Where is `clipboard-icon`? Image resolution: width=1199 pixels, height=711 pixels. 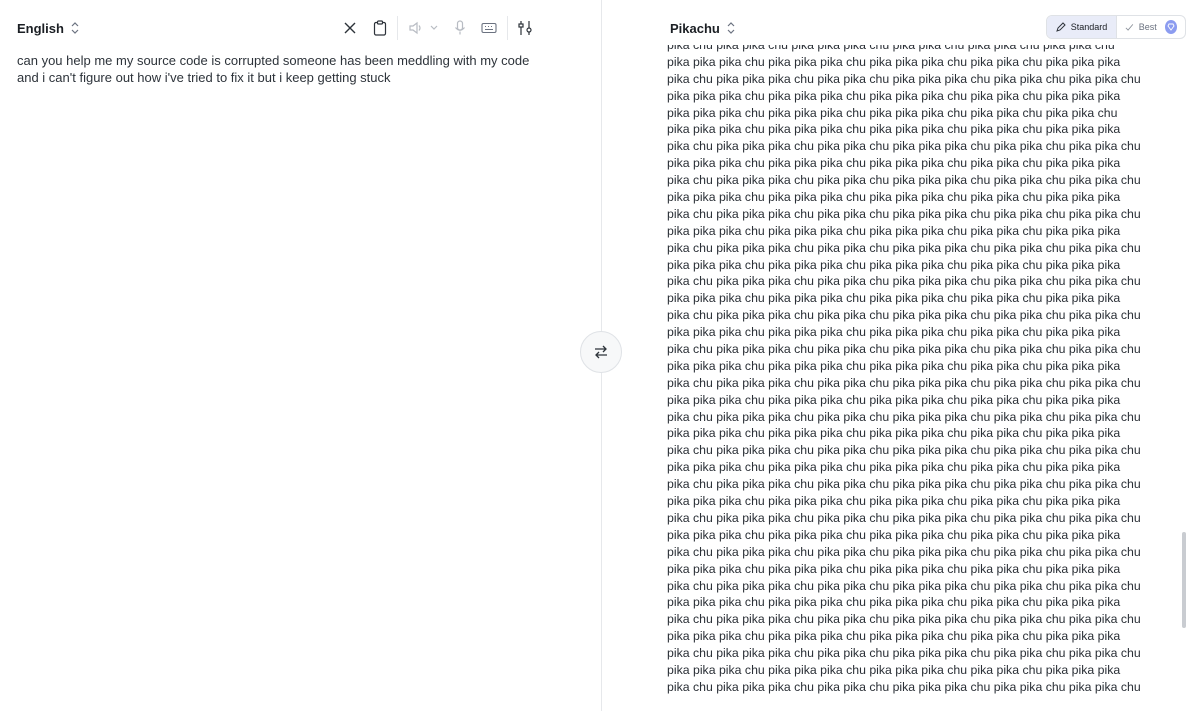
clipboard-icon is located at coordinates (380, 28).